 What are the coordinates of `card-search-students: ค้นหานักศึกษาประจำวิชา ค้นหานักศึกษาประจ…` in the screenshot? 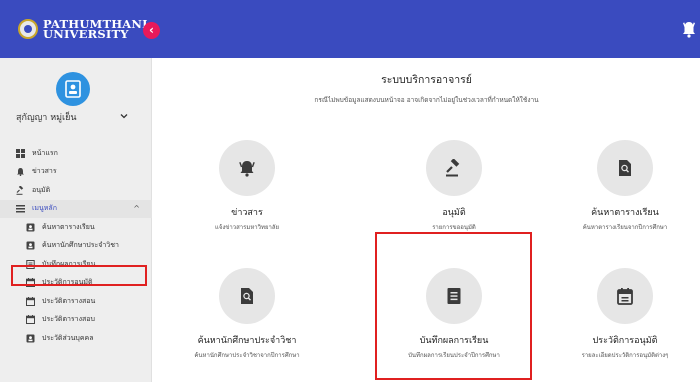 It's located at (247, 323).